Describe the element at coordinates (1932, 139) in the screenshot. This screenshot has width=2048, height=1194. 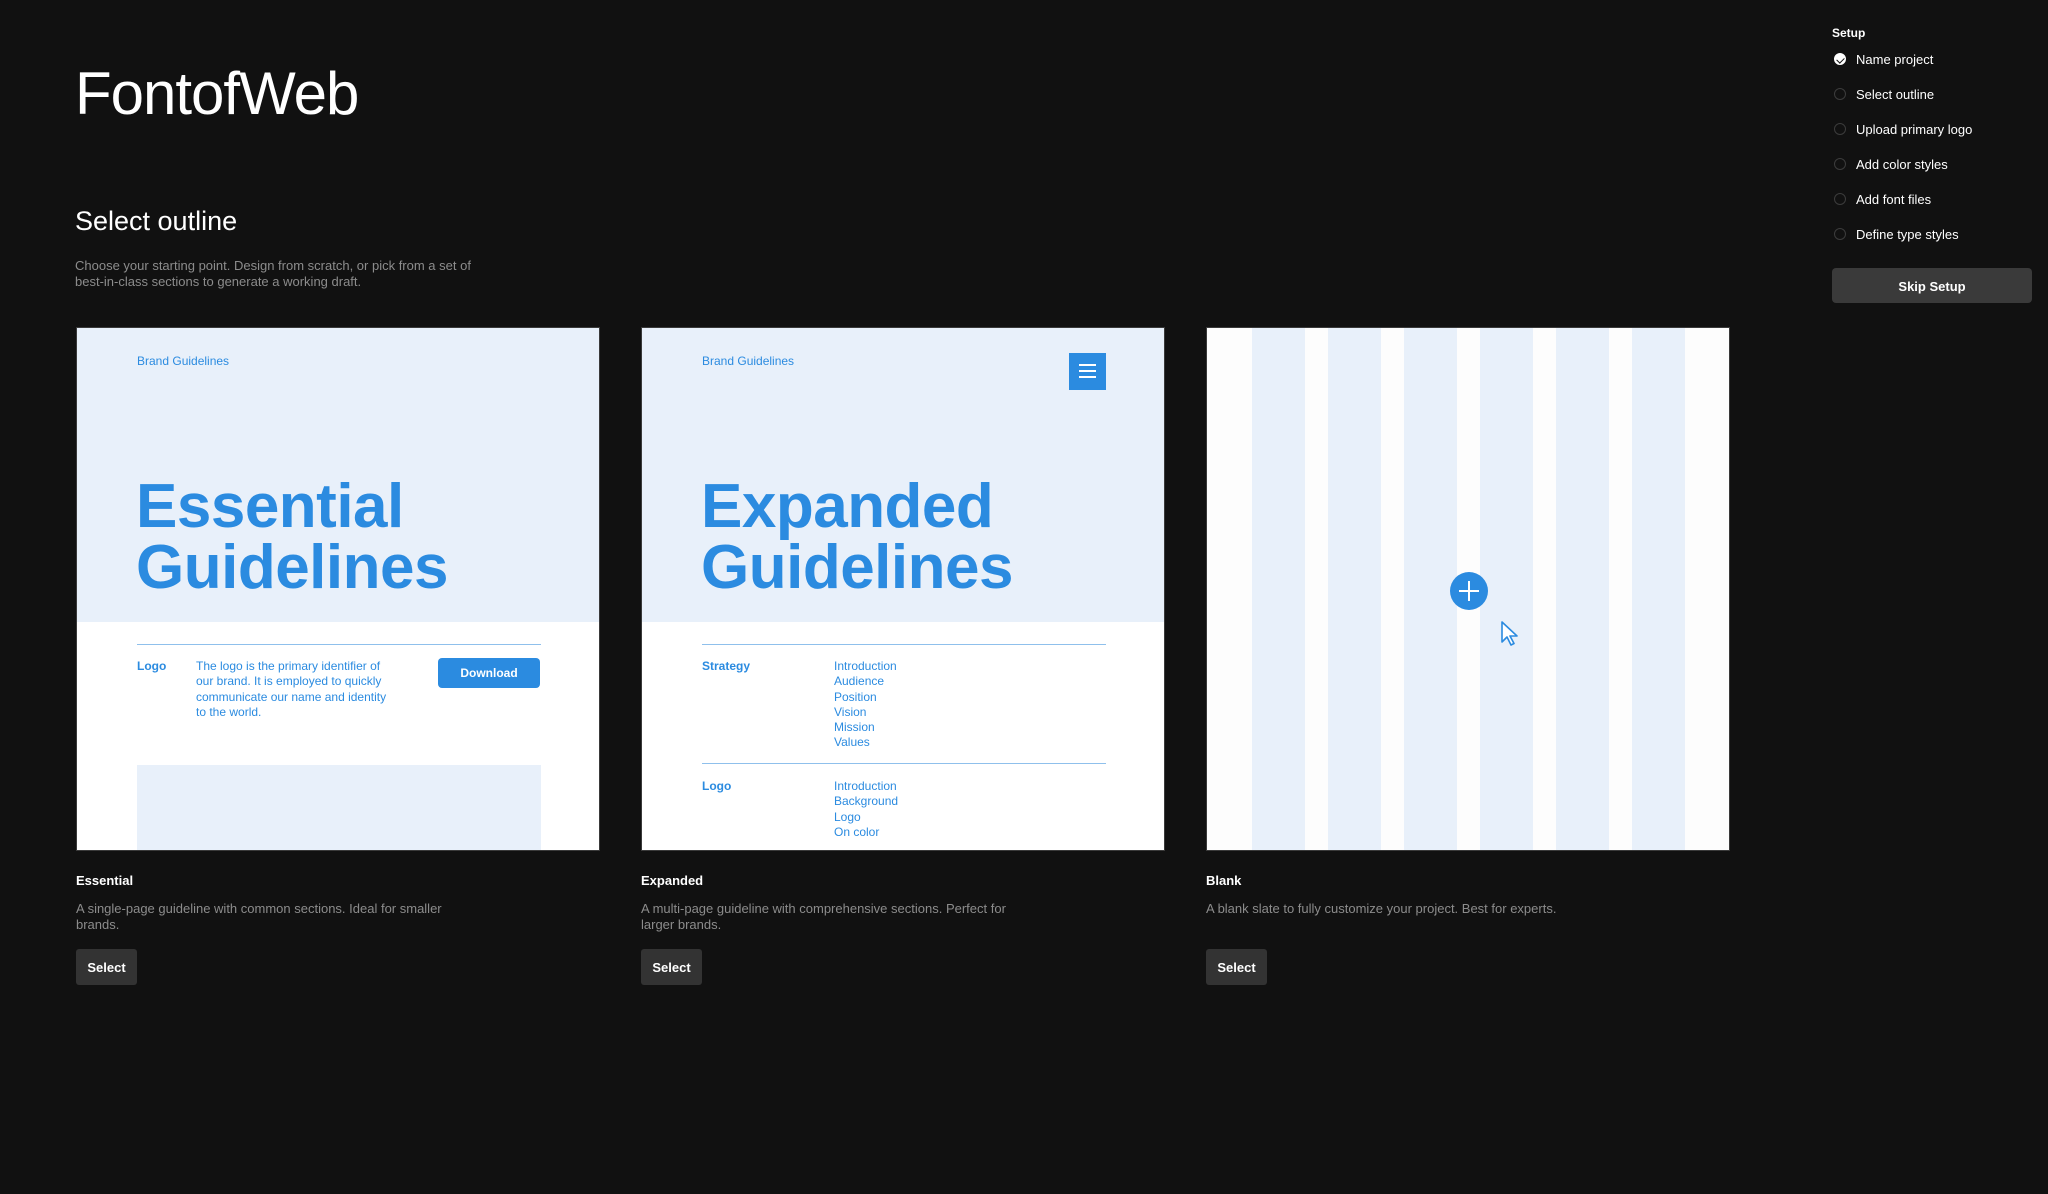
I see `setup-step-upload-logo: Upload primary logo` at that location.